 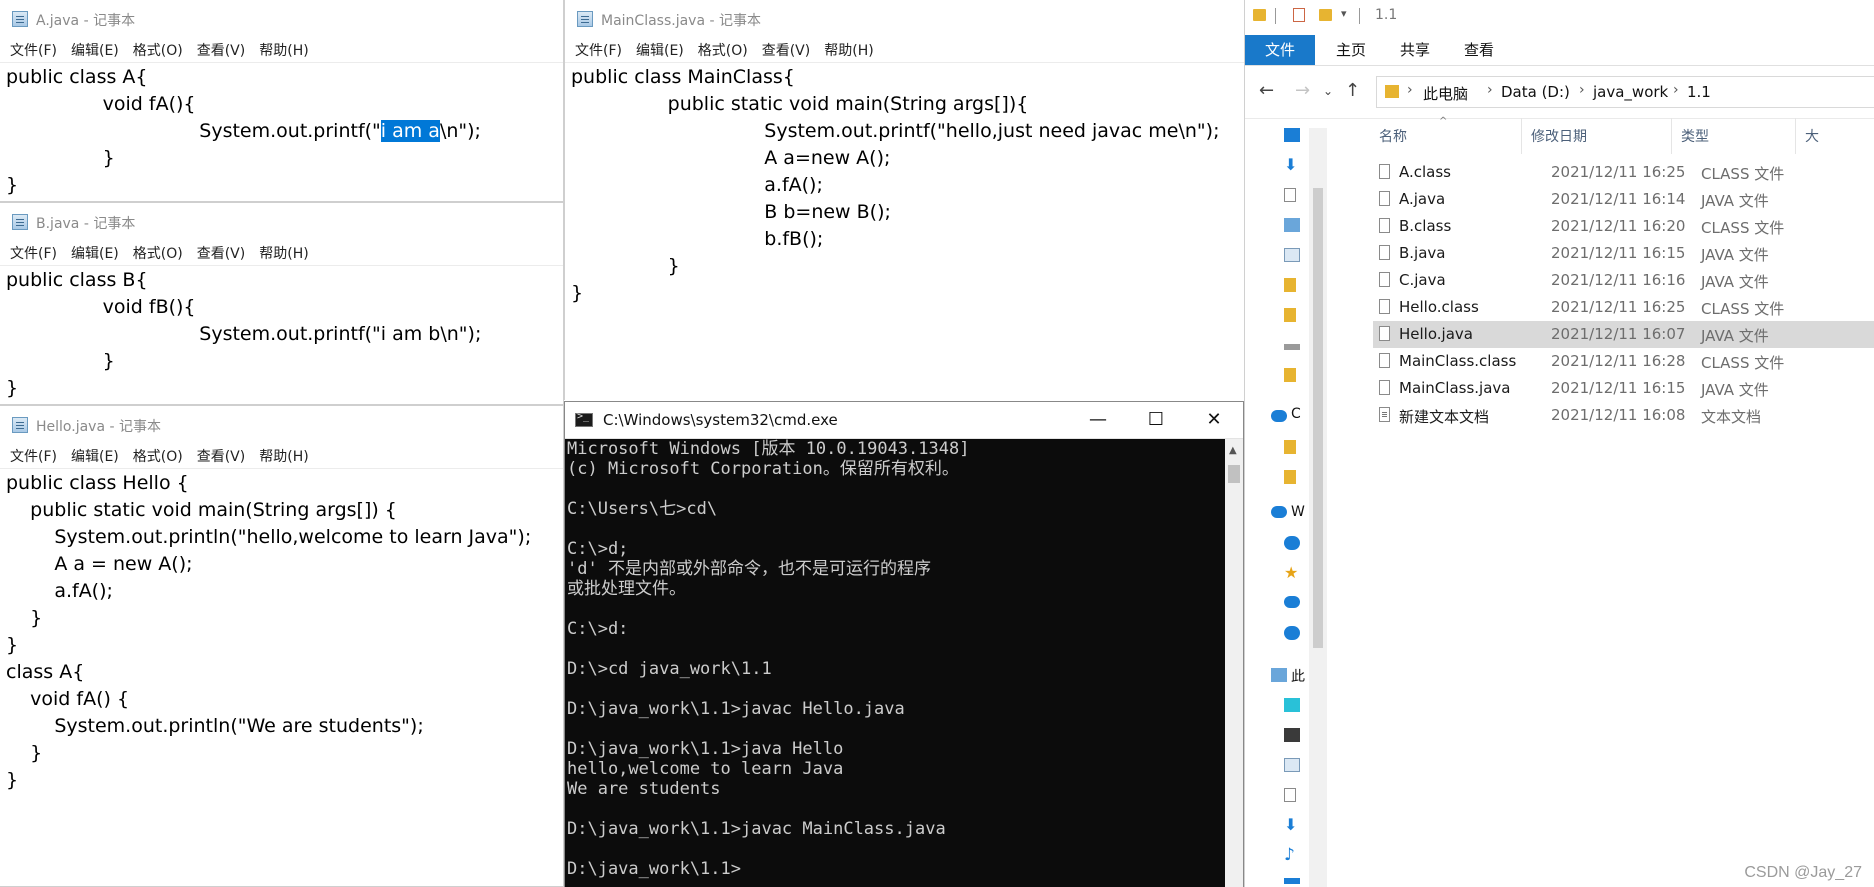 What do you see at coordinates (1351, 50) in the screenshot?
I see `tab-home: 主页` at bounding box center [1351, 50].